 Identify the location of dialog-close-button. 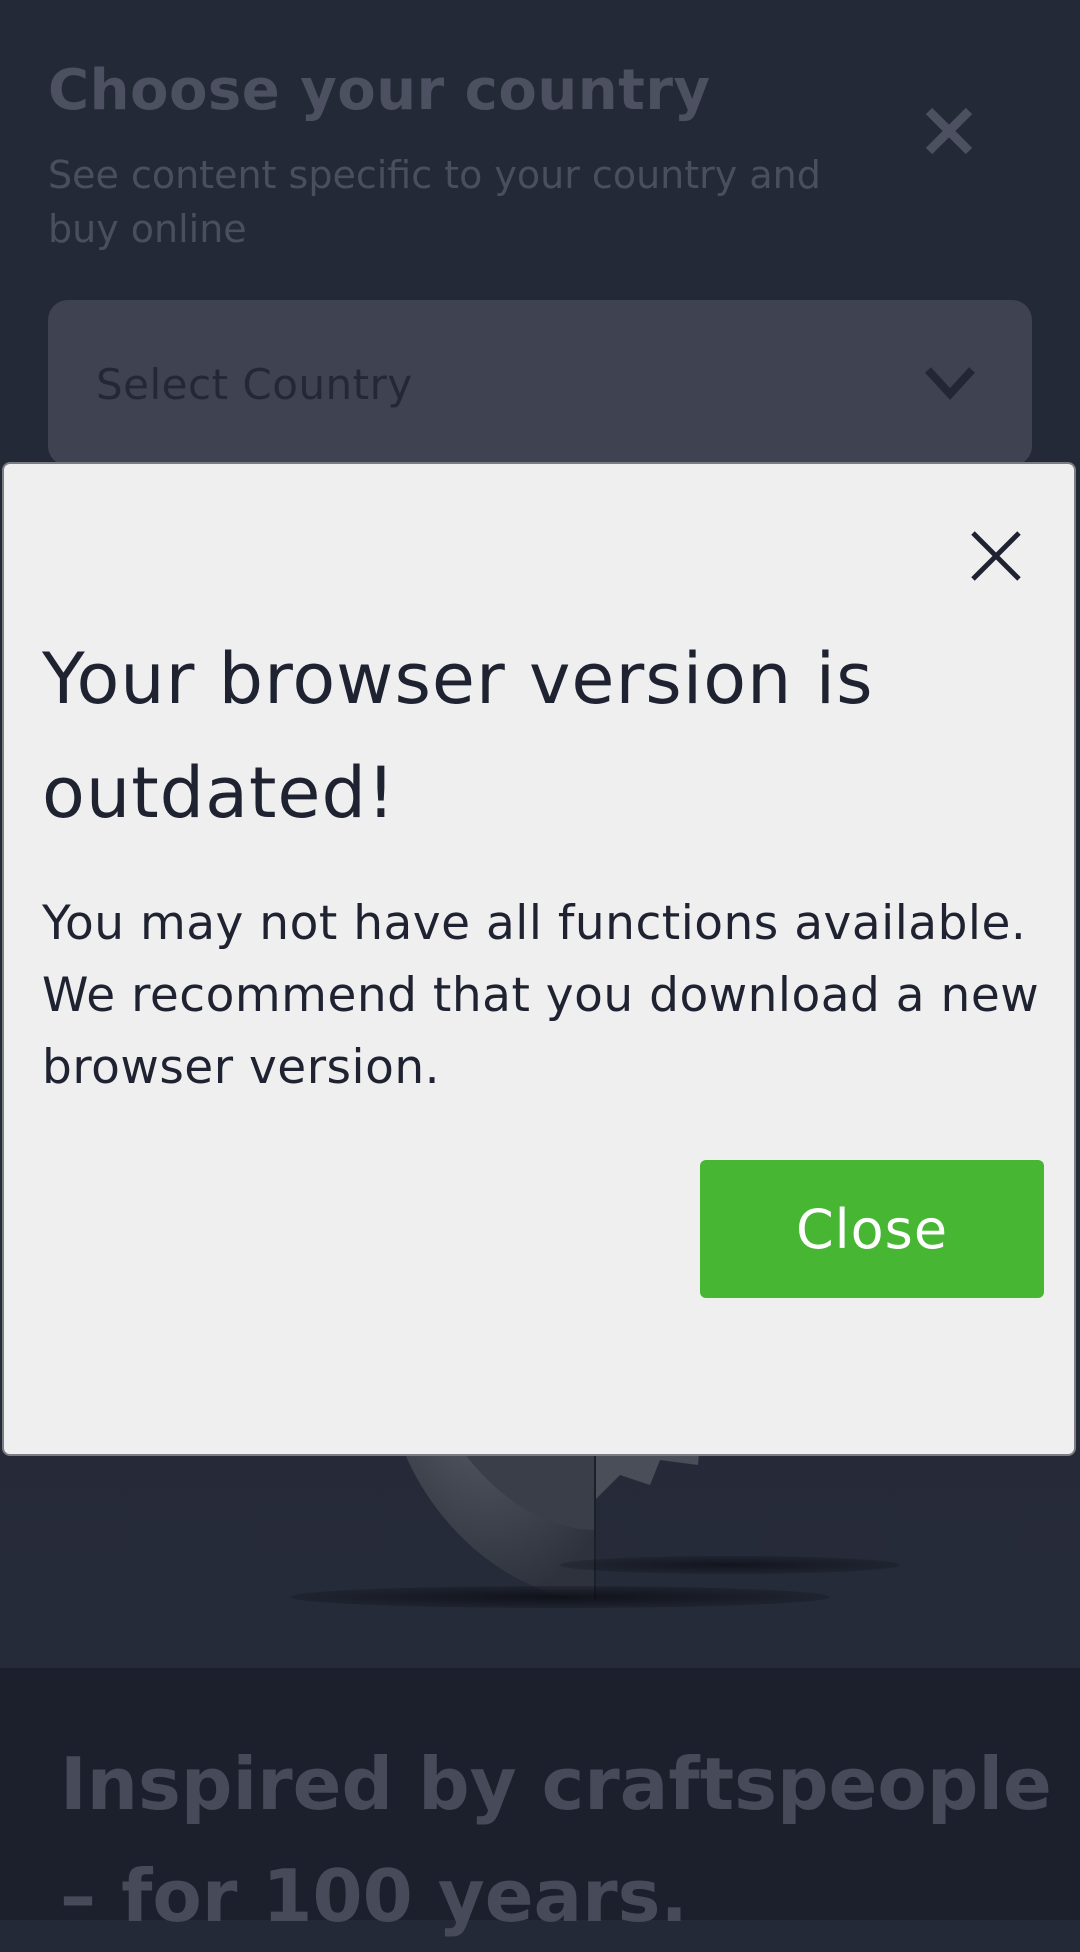
(996, 556).